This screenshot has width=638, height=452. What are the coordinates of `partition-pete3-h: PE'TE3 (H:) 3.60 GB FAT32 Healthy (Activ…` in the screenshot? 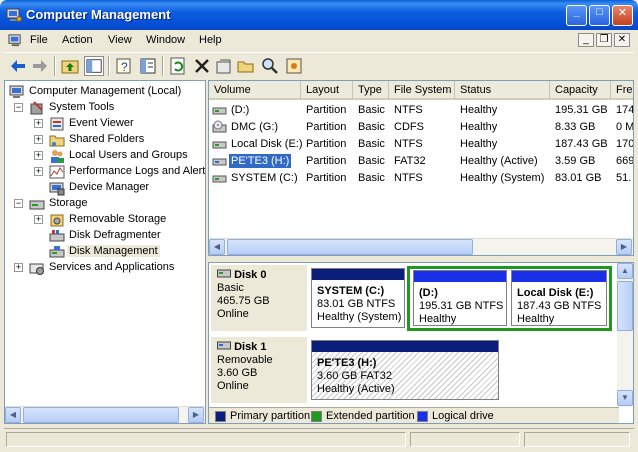 It's located at (405, 370).